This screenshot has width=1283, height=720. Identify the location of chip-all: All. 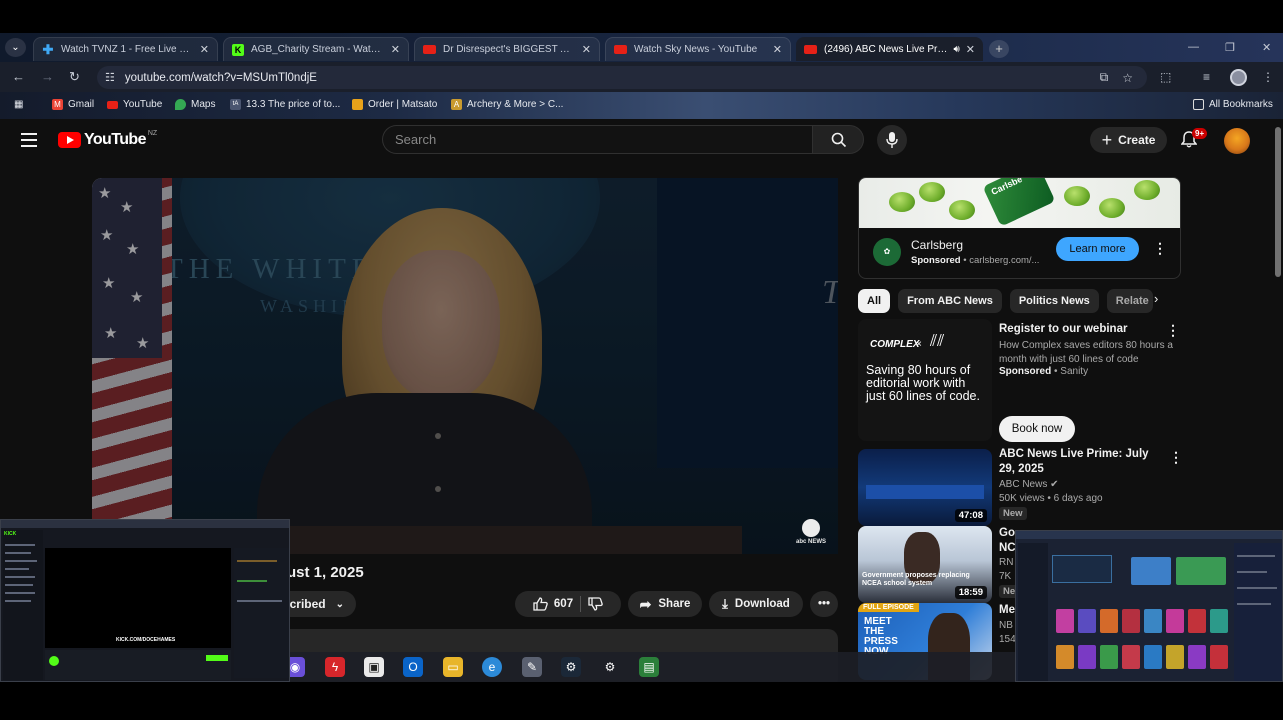
(874, 301).